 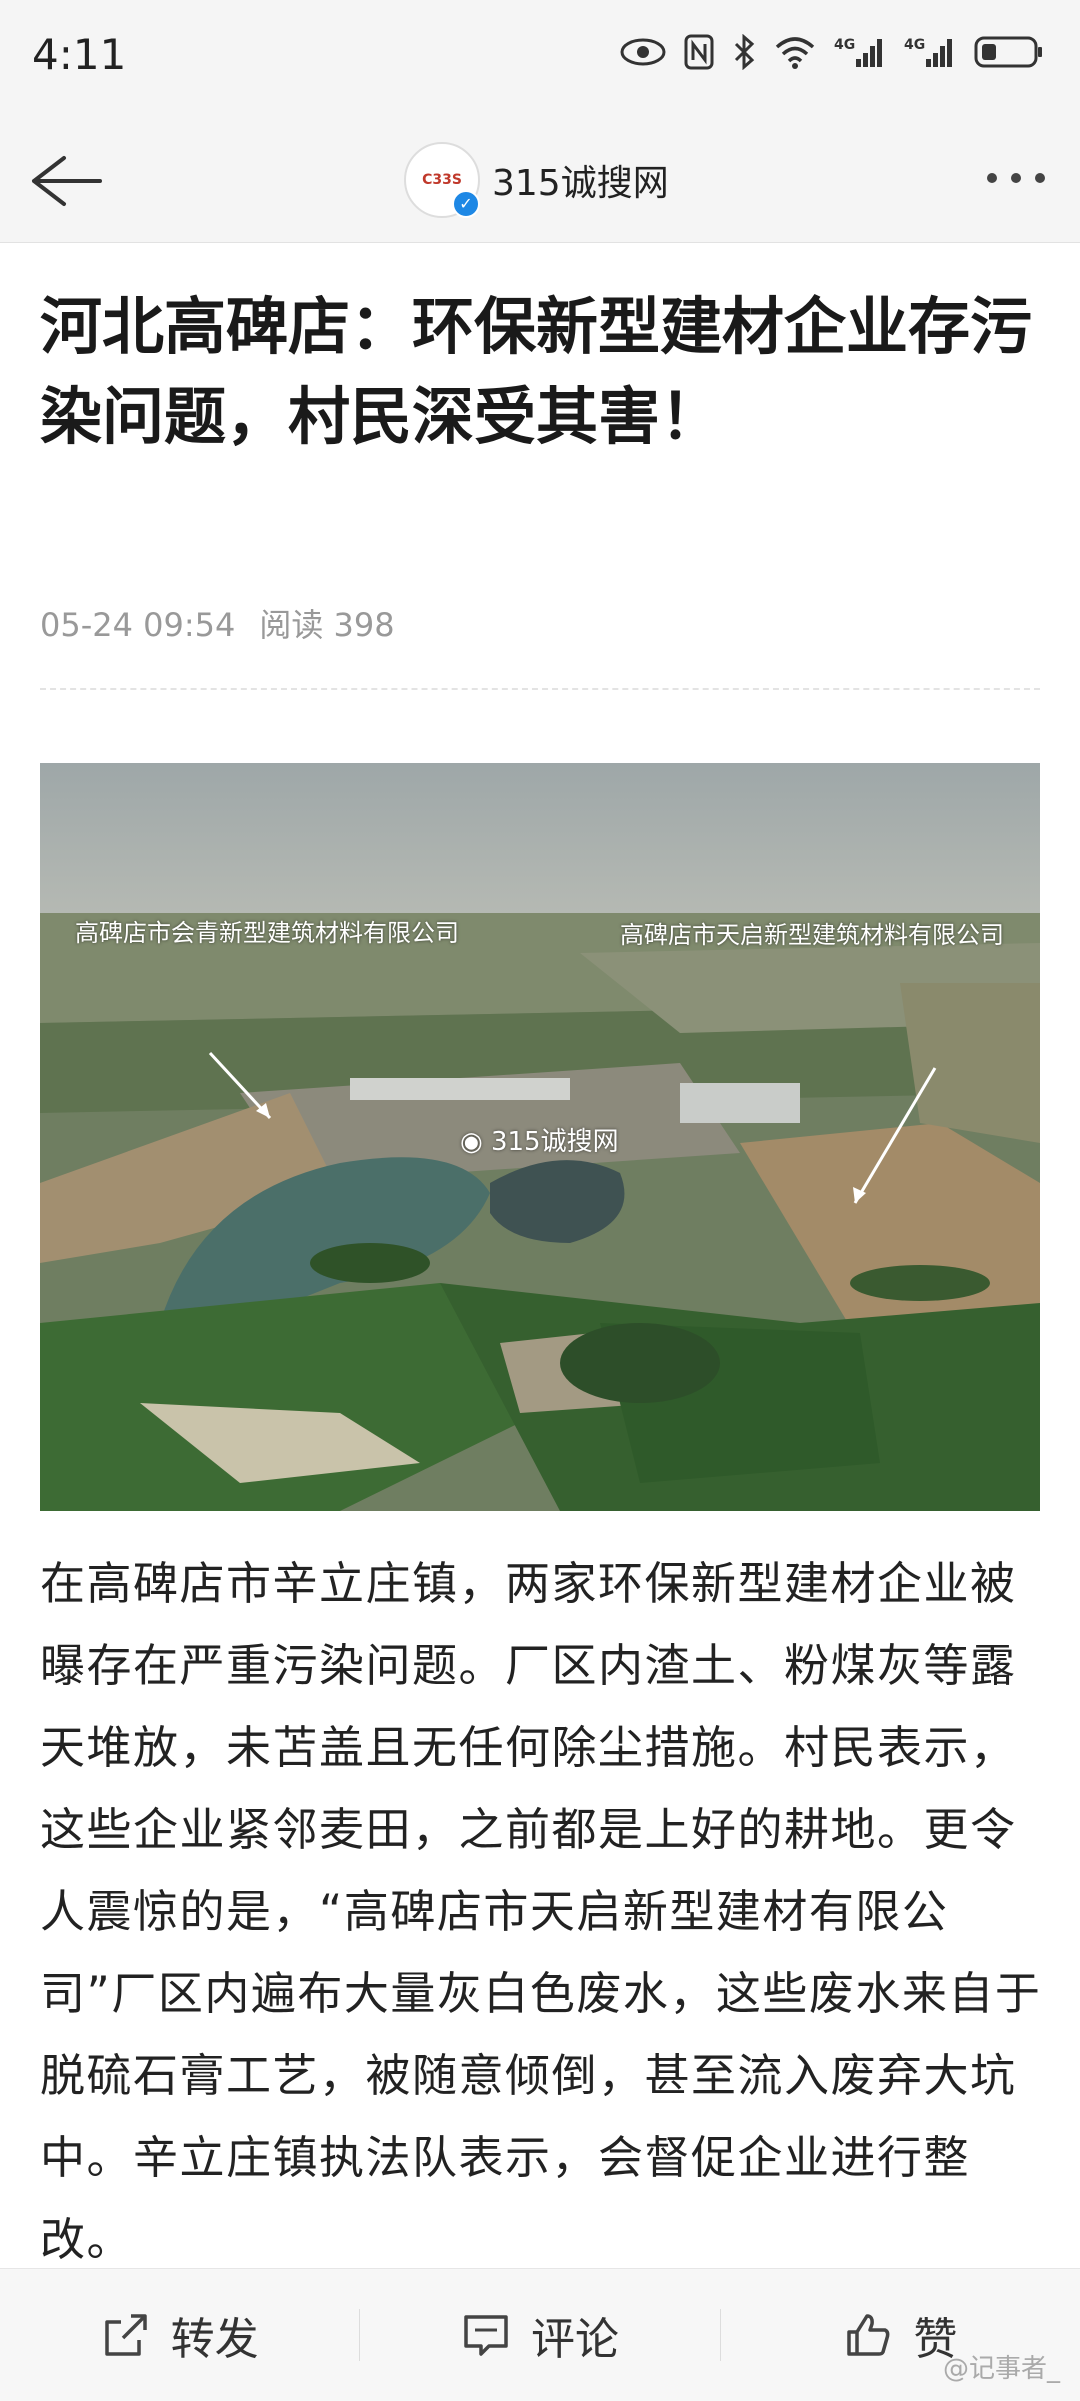 I want to click on bottom-action-bar: 转发 评论 赞 @记事者_, so click(x=540, y=2334).